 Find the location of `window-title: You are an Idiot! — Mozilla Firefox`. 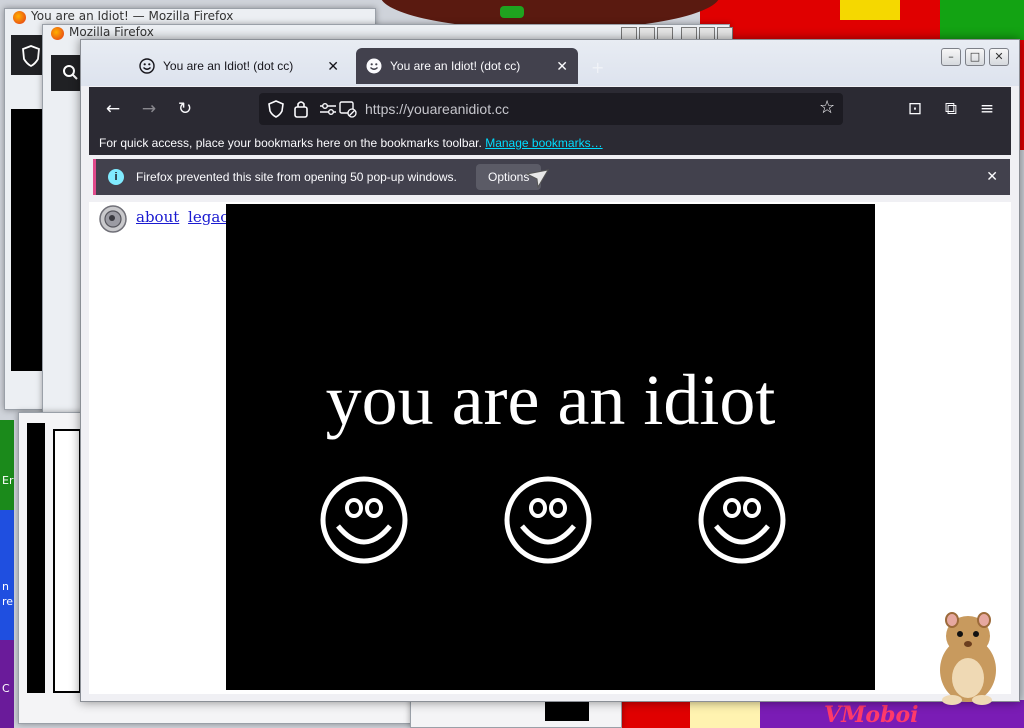

window-title: You are an Idiot! — Mozilla Firefox is located at coordinates (132, 16).